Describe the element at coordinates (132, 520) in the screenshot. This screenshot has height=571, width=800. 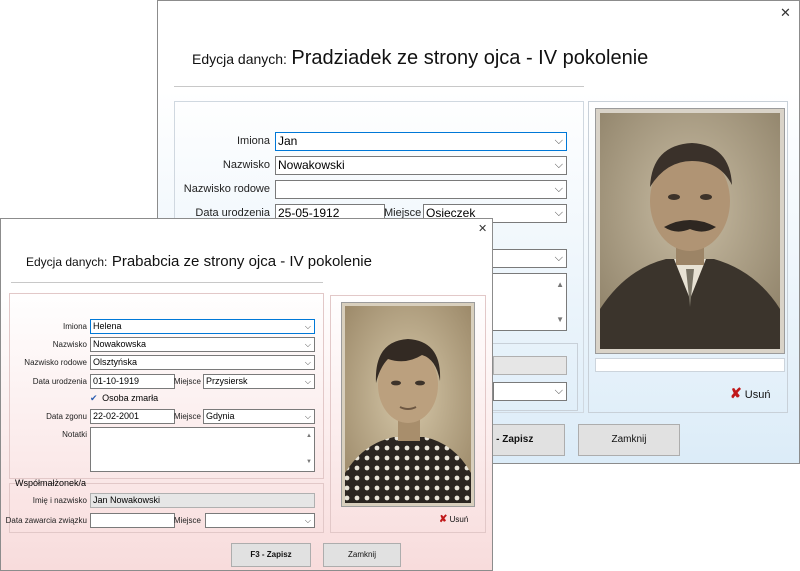
I see `data-zawarcia-input` at that location.